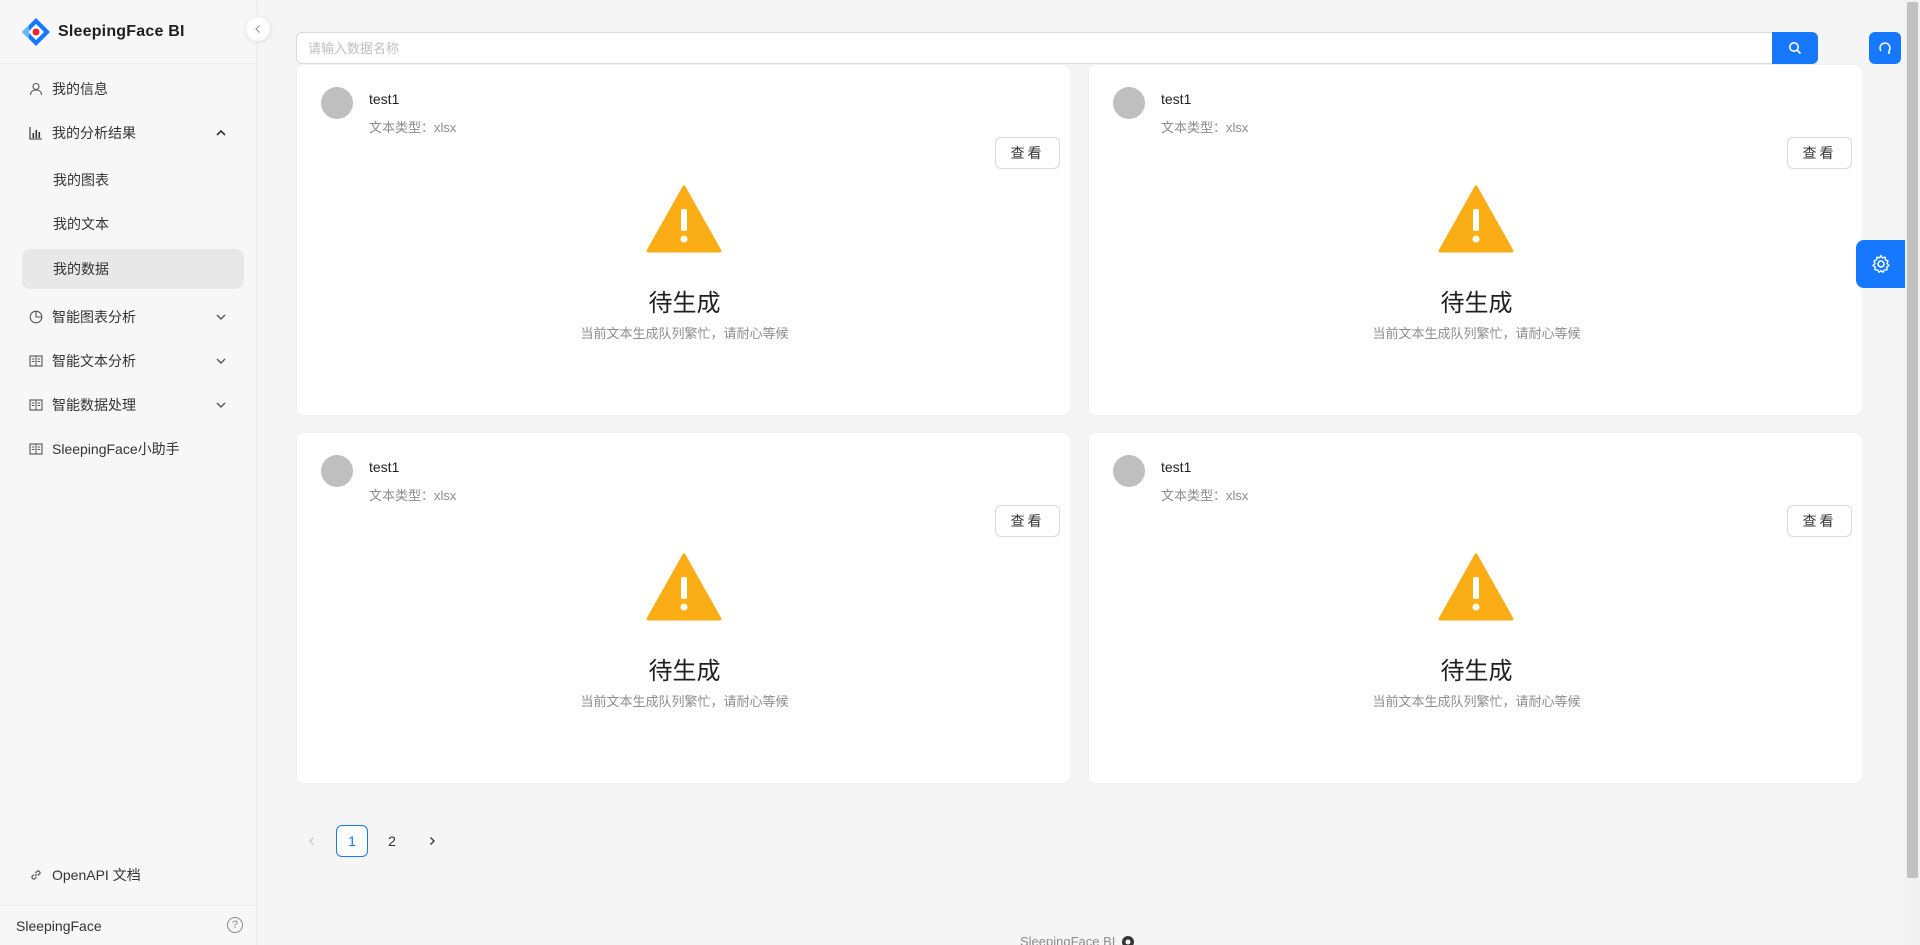 The height and width of the screenshot is (945, 1920). Describe the element at coordinates (36, 31) in the screenshot. I see `logo-icon` at that location.